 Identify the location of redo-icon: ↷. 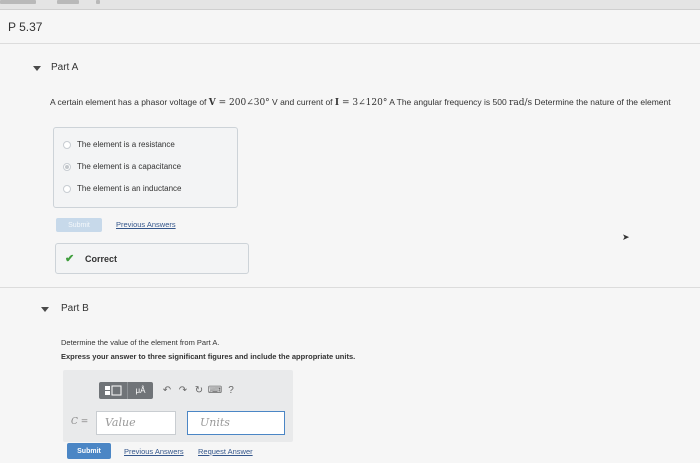
(183, 390).